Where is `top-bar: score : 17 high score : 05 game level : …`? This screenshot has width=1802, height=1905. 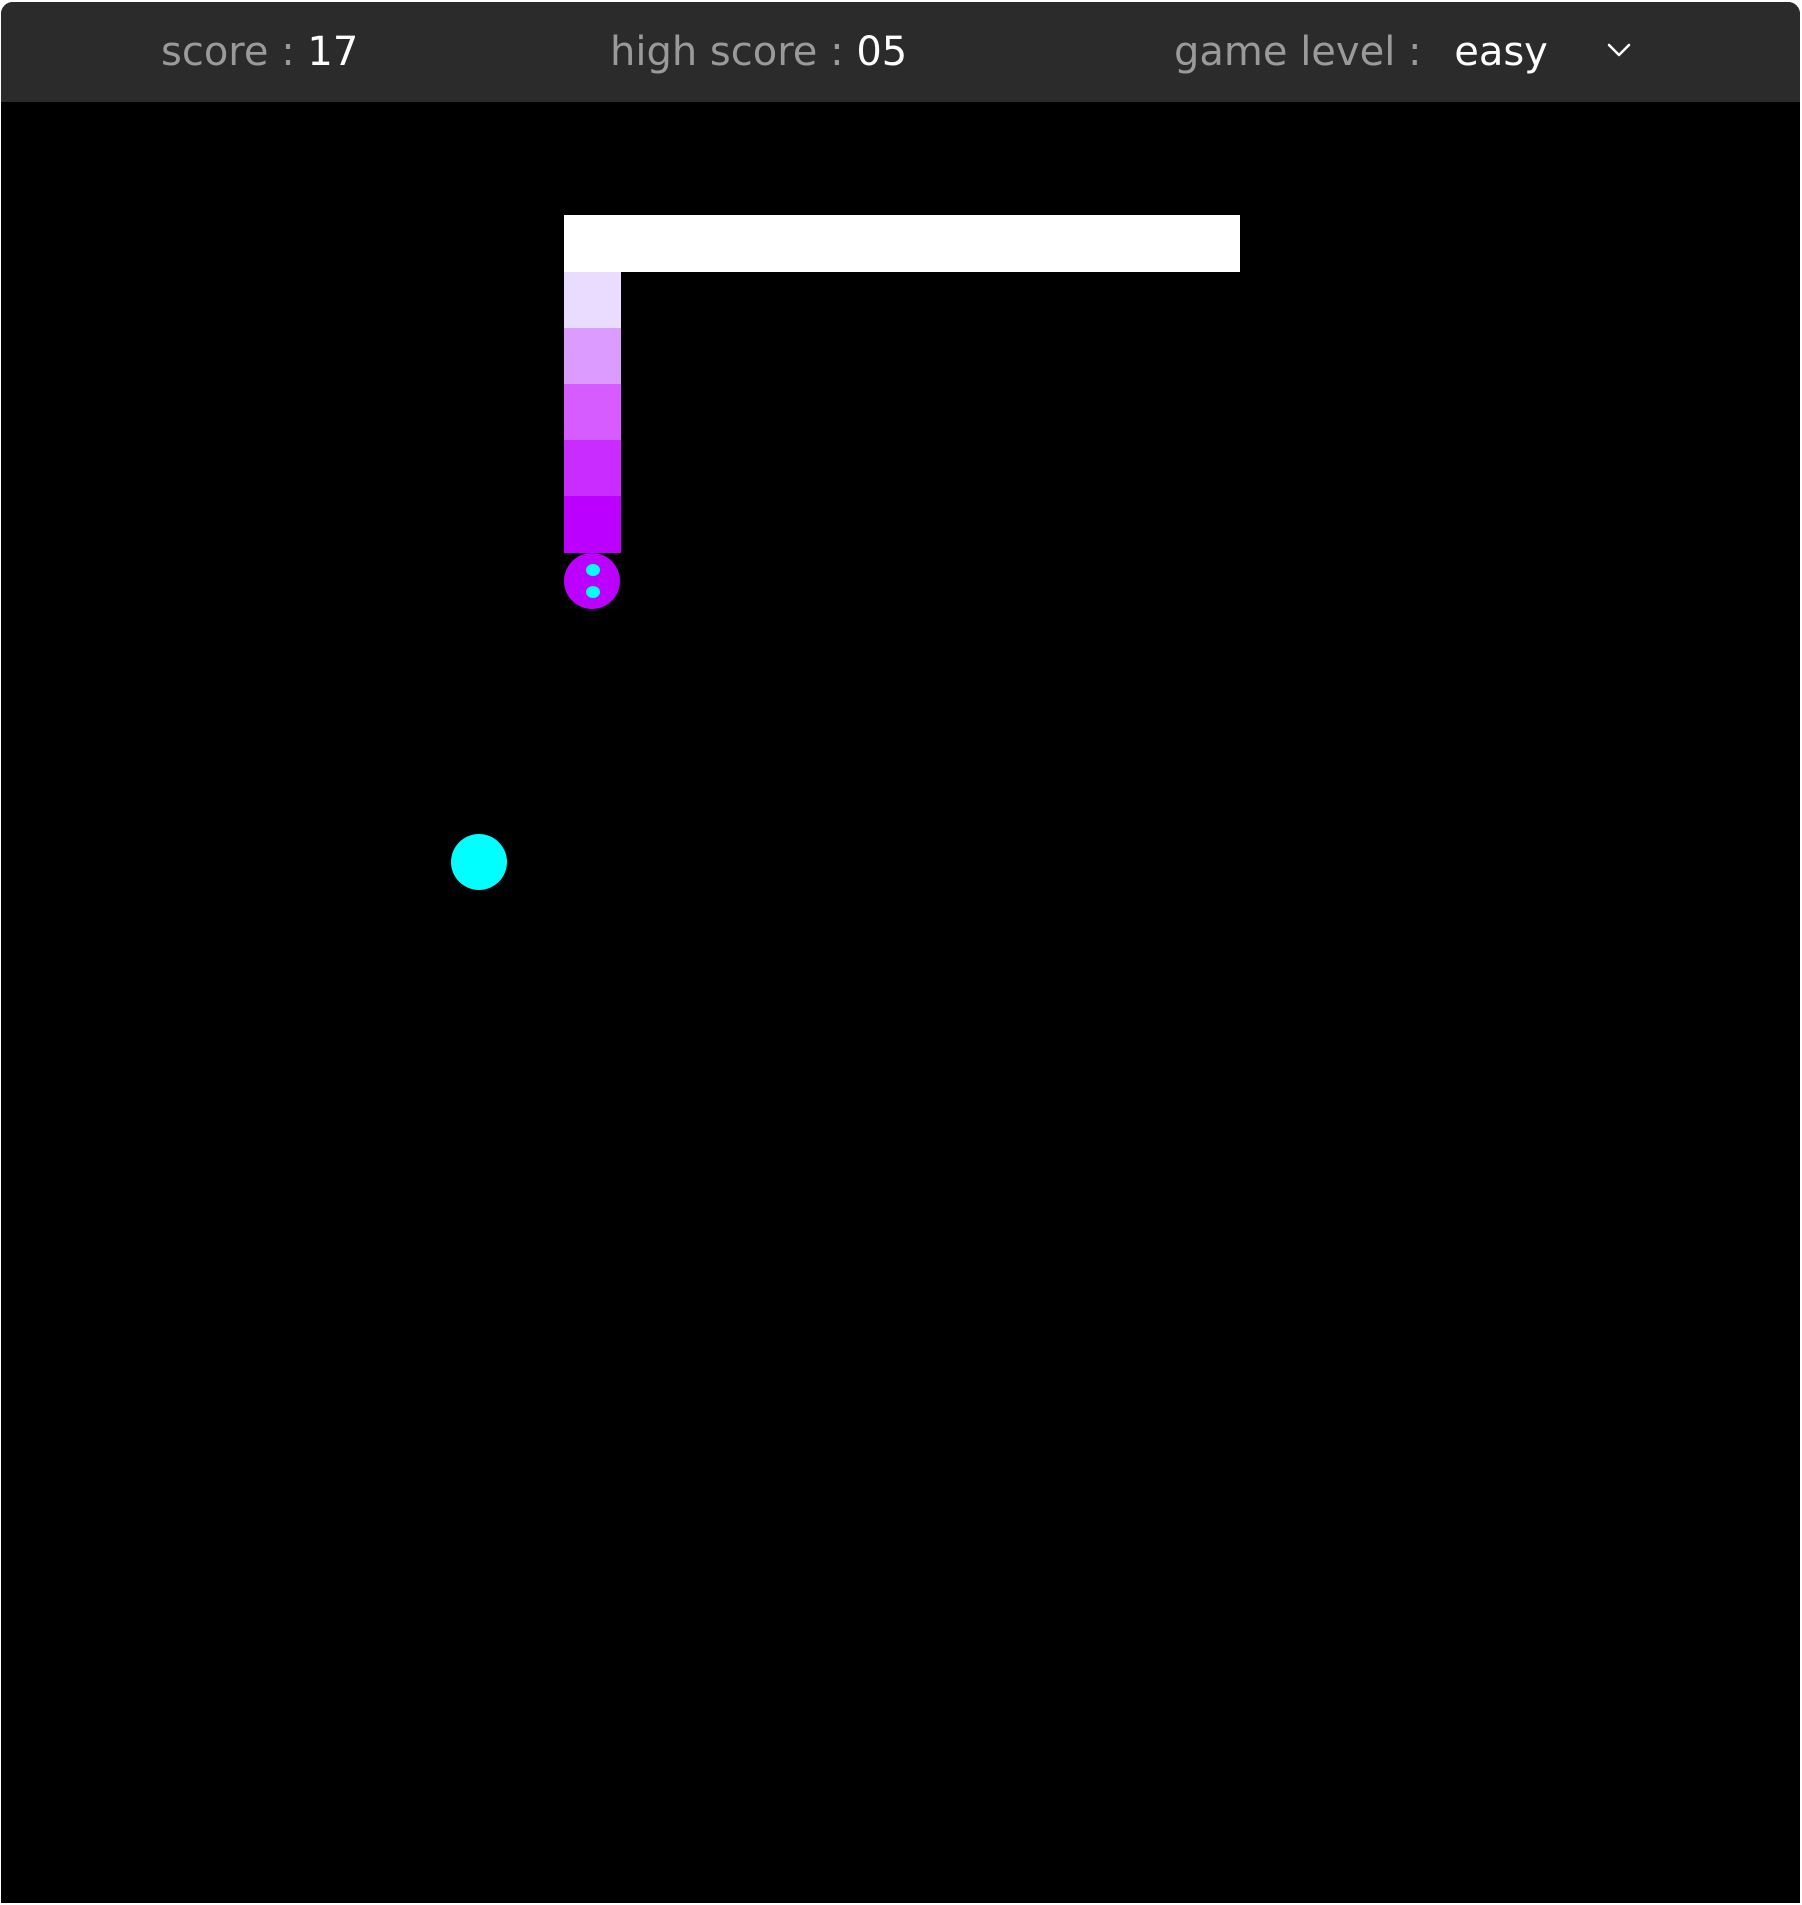 top-bar: score : 17 high score : 05 game level : … is located at coordinates (900, 52).